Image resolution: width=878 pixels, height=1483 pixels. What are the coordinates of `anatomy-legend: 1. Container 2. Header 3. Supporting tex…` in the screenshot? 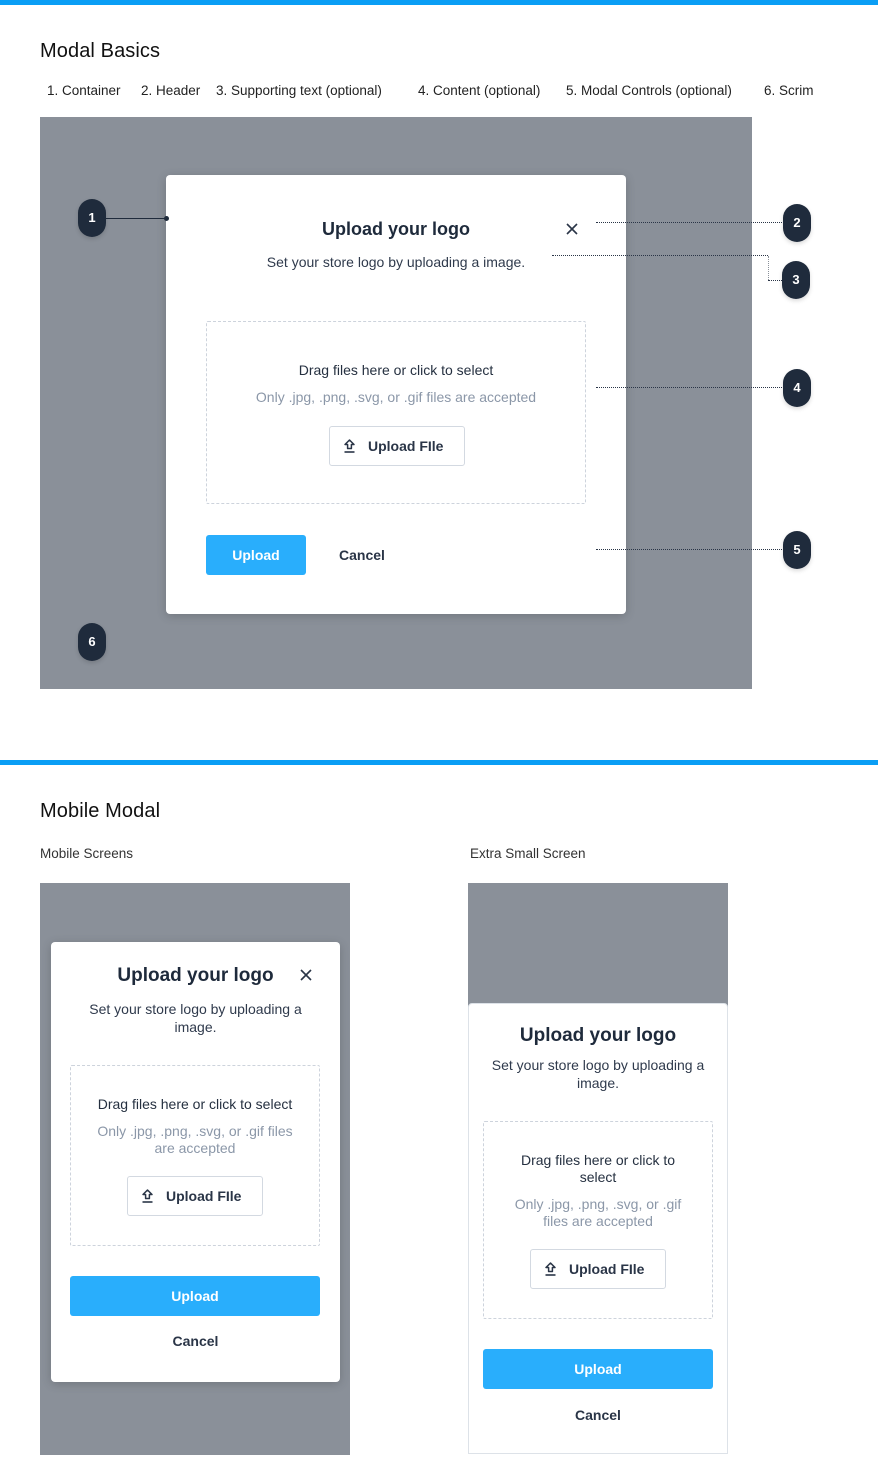 It's located at (439, 92).